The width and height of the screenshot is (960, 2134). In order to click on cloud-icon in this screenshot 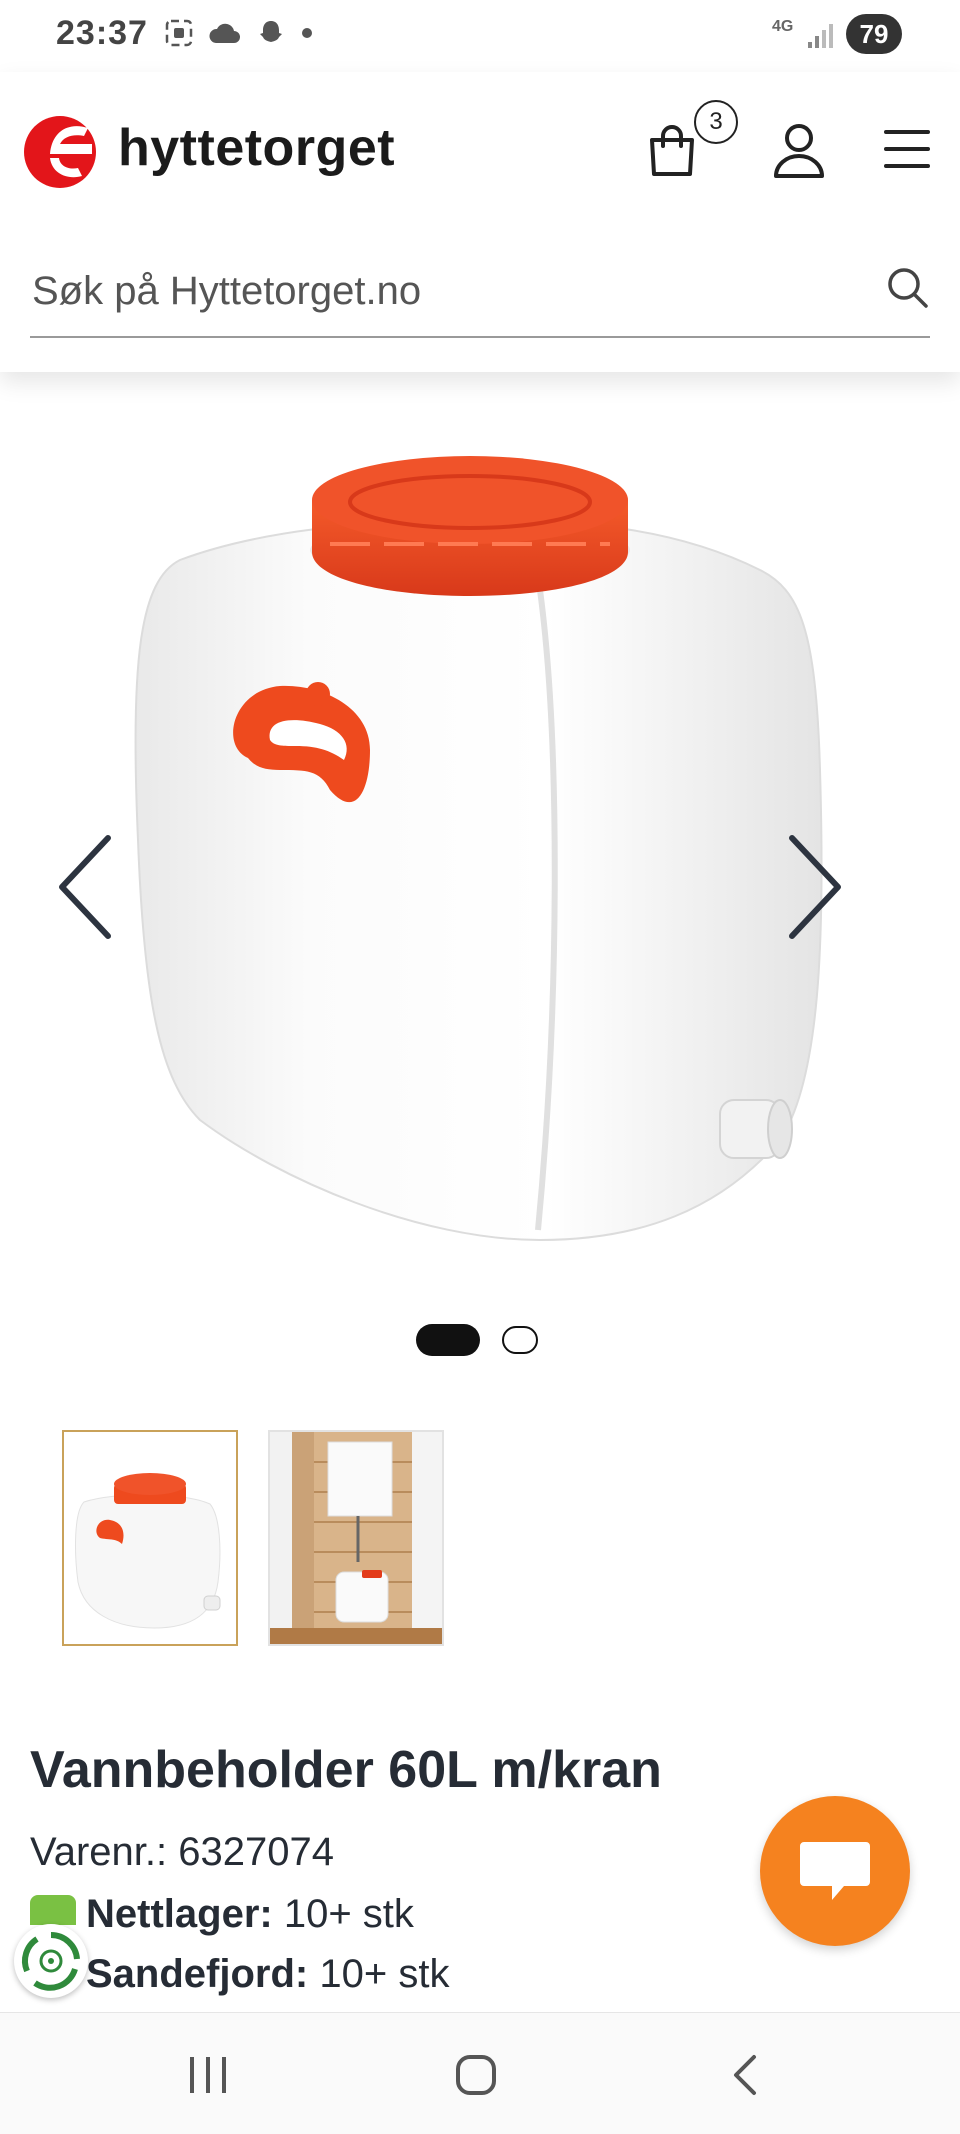, I will do `click(224, 33)`.